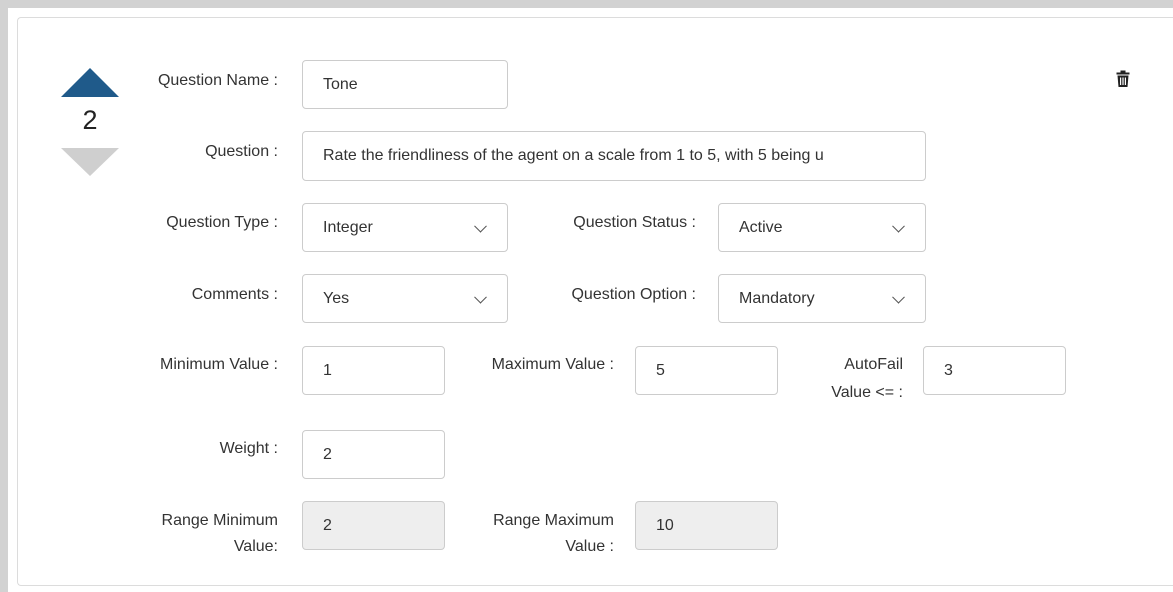 This screenshot has height=592, width=1173. What do you see at coordinates (873, 364) in the screenshot?
I see `autofail-label-line1: AutoFail` at bounding box center [873, 364].